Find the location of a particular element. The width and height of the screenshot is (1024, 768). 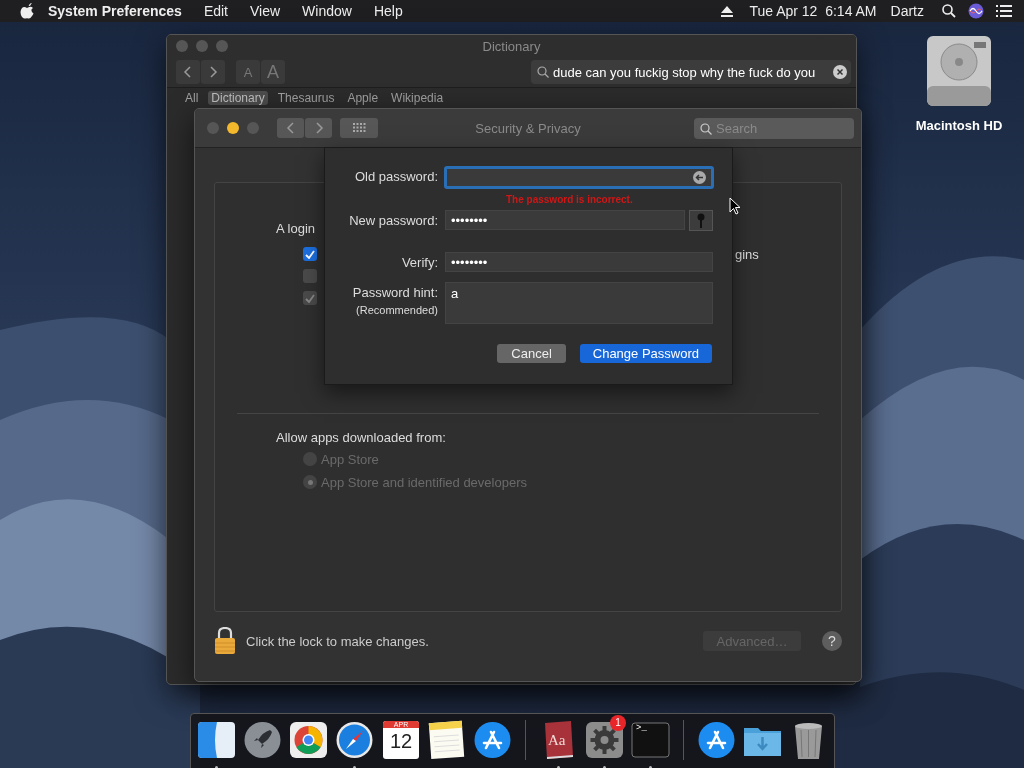

siri-icon is located at coordinates (976, 11).